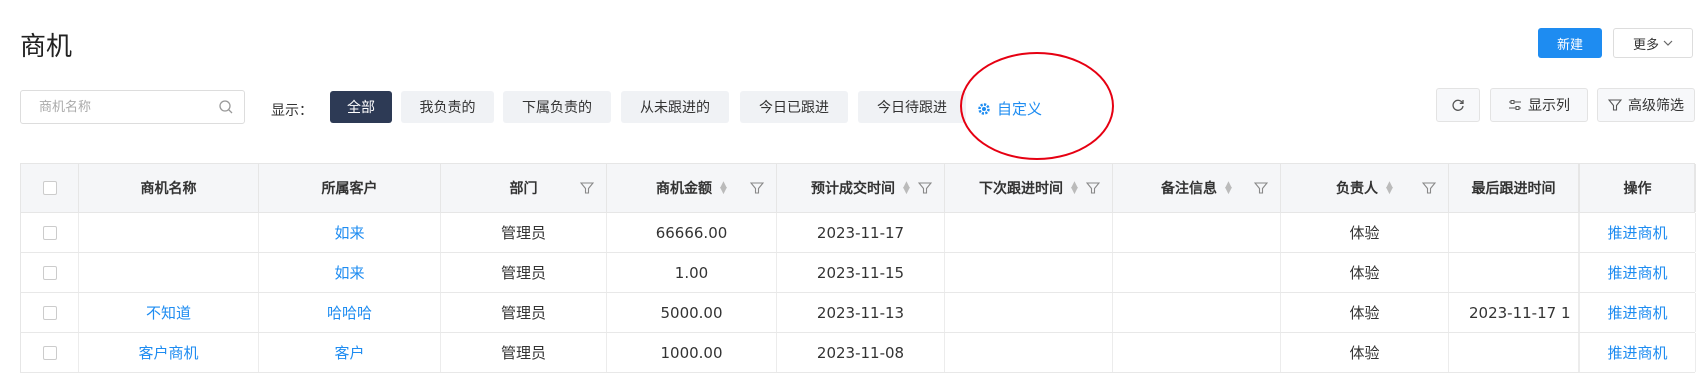 This screenshot has height=374, width=1705. I want to click on cell-expected-close: 2023-11-15, so click(861, 272).